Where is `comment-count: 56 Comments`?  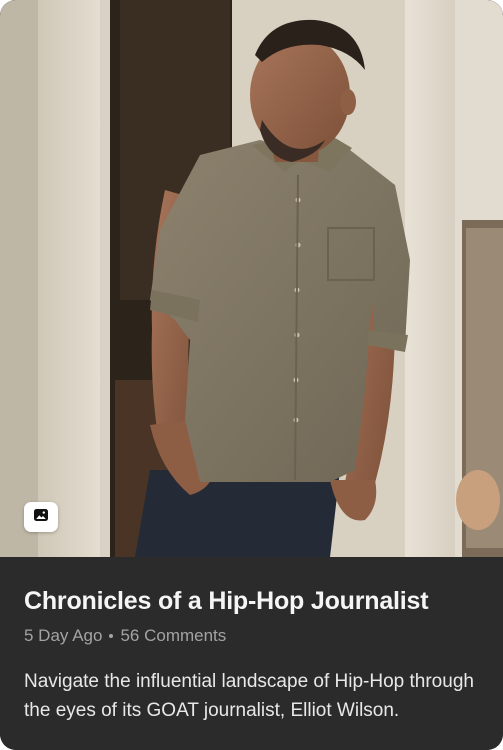 comment-count: 56 Comments is located at coordinates (173, 636).